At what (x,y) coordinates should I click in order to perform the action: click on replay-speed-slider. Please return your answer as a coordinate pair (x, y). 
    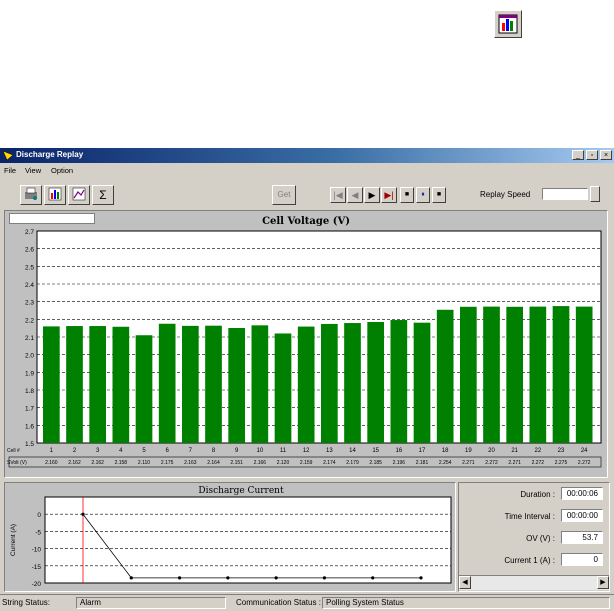
    Looking at the image, I should click on (565, 194).